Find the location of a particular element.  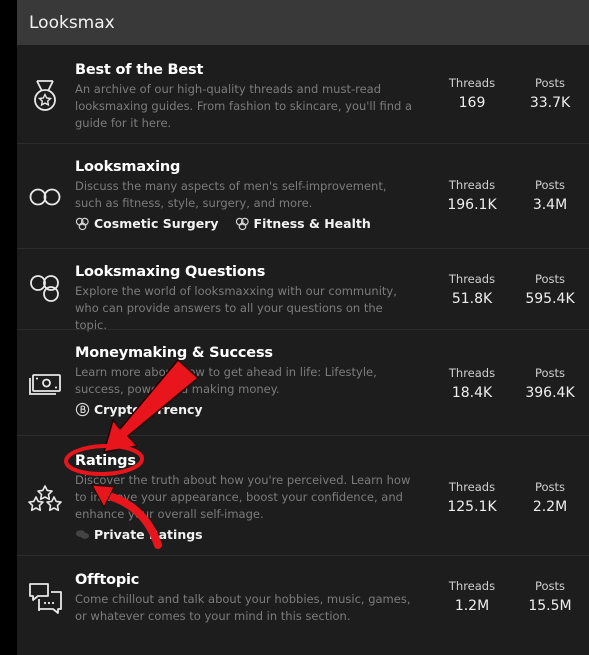

threads-stat: Threads 196.1K is located at coordinates (472, 196).